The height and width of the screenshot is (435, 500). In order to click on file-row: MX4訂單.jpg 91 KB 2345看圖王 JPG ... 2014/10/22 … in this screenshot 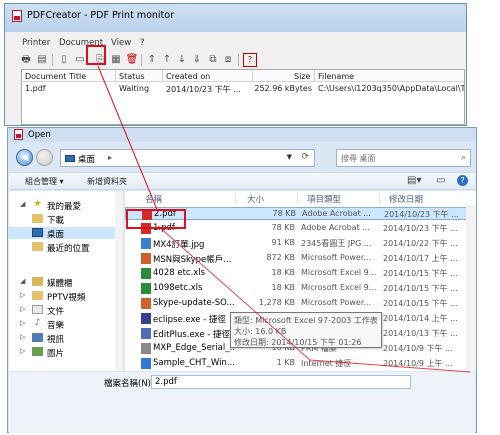, I will do `click(300, 243)`.